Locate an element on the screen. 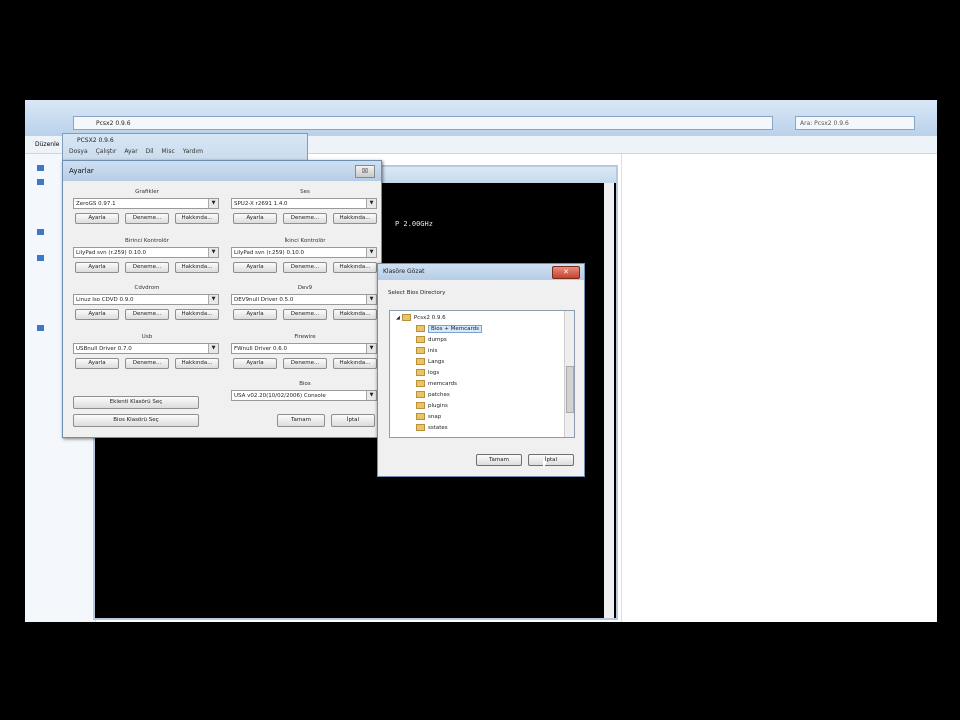 The width and height of the screenshot is (960, 720). menu-run: Çalıştır is located at coordinates (106, 151).